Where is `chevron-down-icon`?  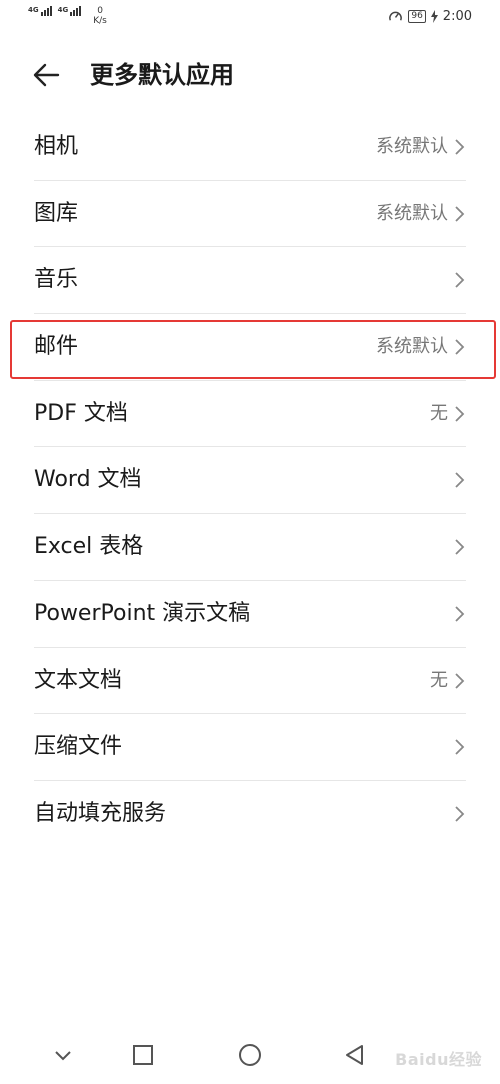
chevron-down-icon is located at coordinates (63, 1056).